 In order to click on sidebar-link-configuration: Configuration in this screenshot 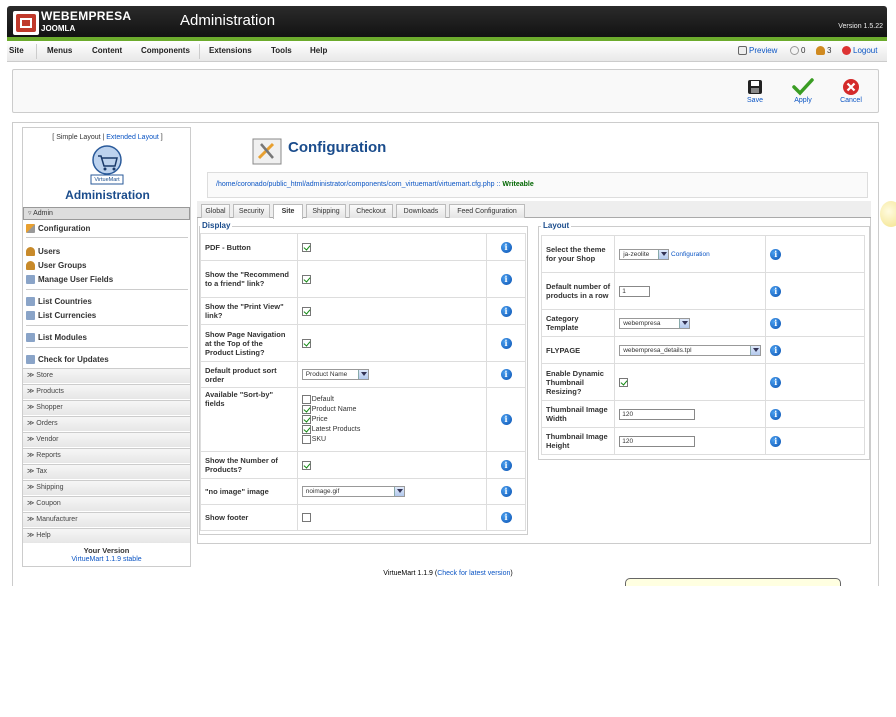, I will do `click(58, 228)`.